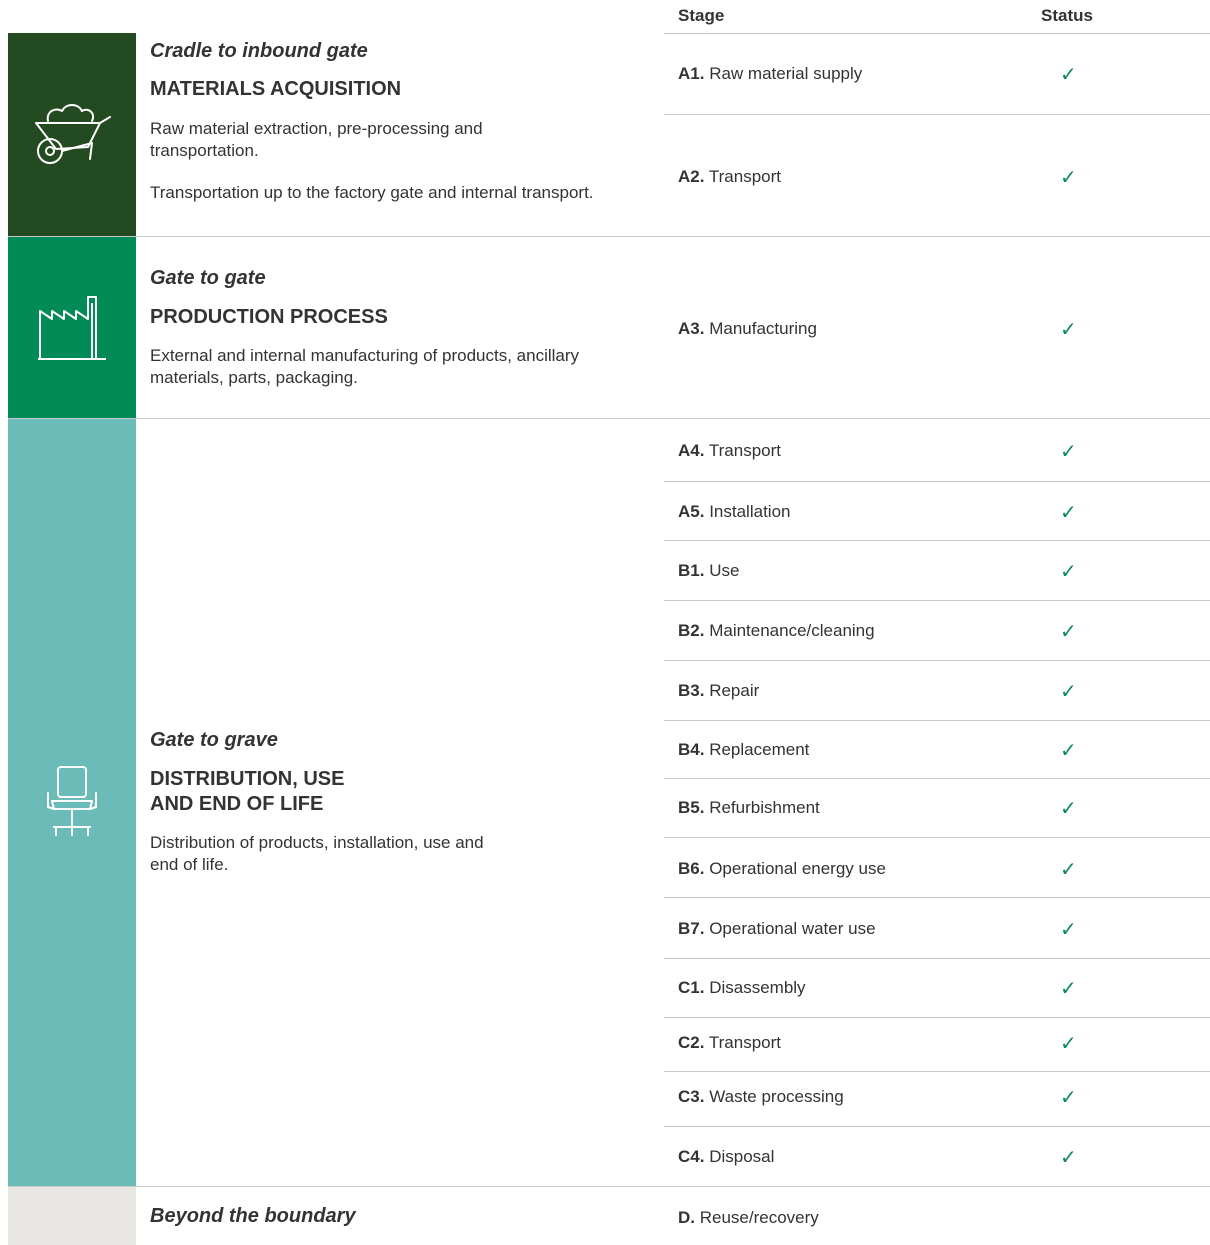 This screenshot has height=1245, width=1210. What do you see at coordinates (1067, 15) in the screenshot?
I see `status-column-header: Status` at bounding box center [1067, 15].